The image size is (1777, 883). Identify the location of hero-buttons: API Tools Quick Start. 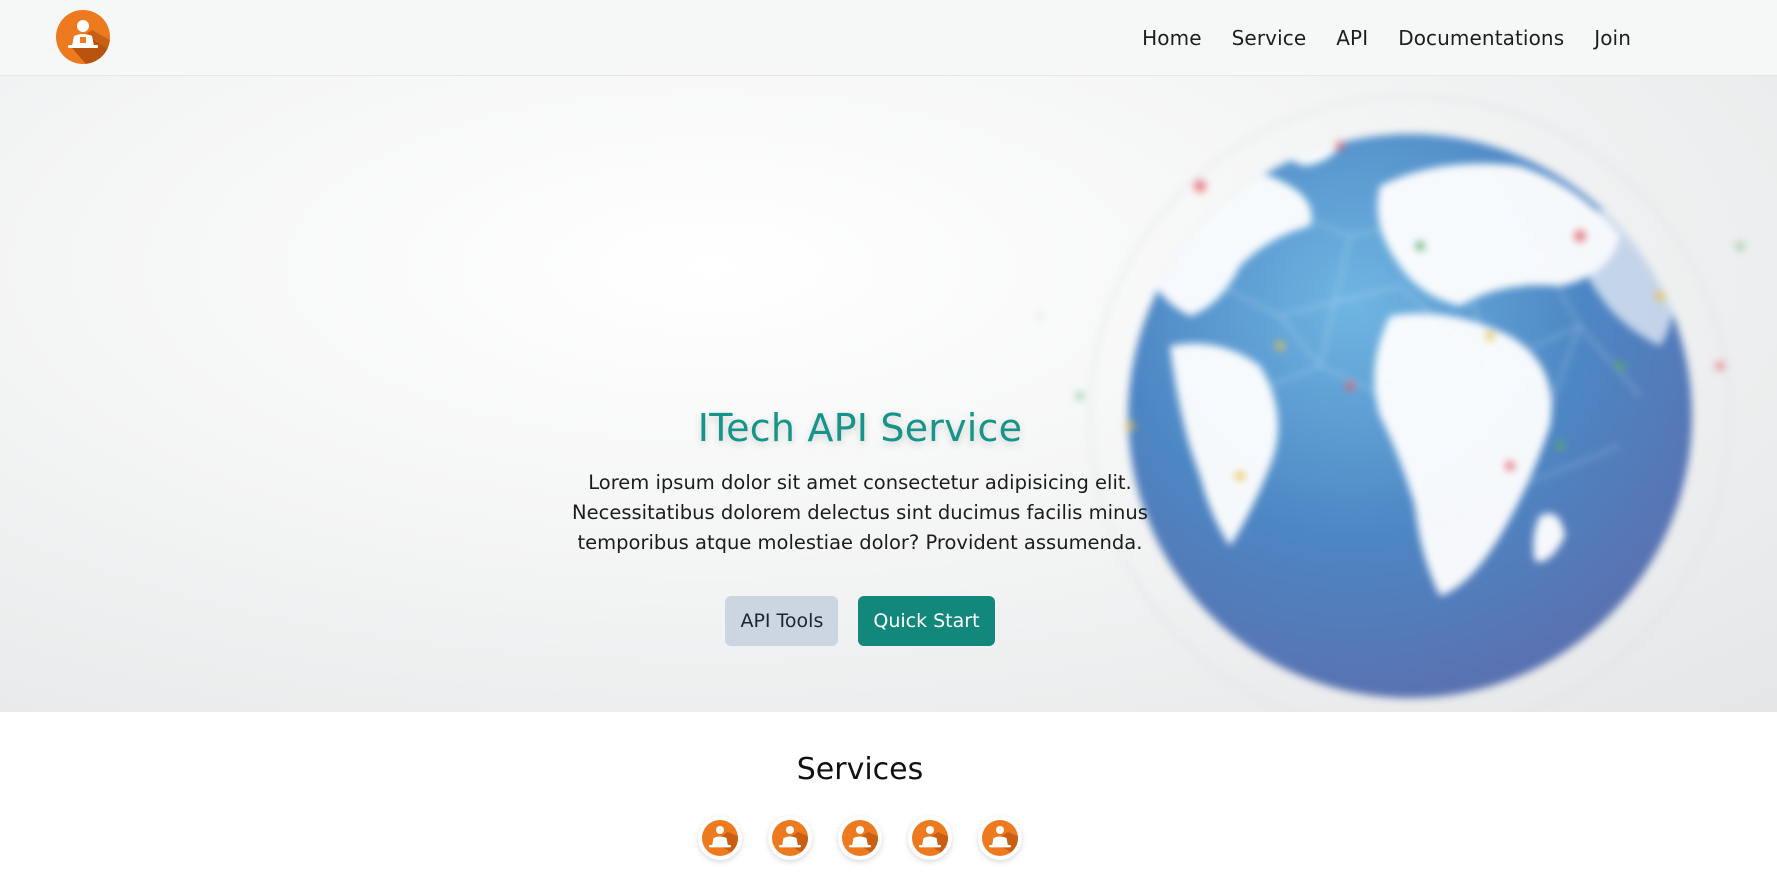
(860, 621).